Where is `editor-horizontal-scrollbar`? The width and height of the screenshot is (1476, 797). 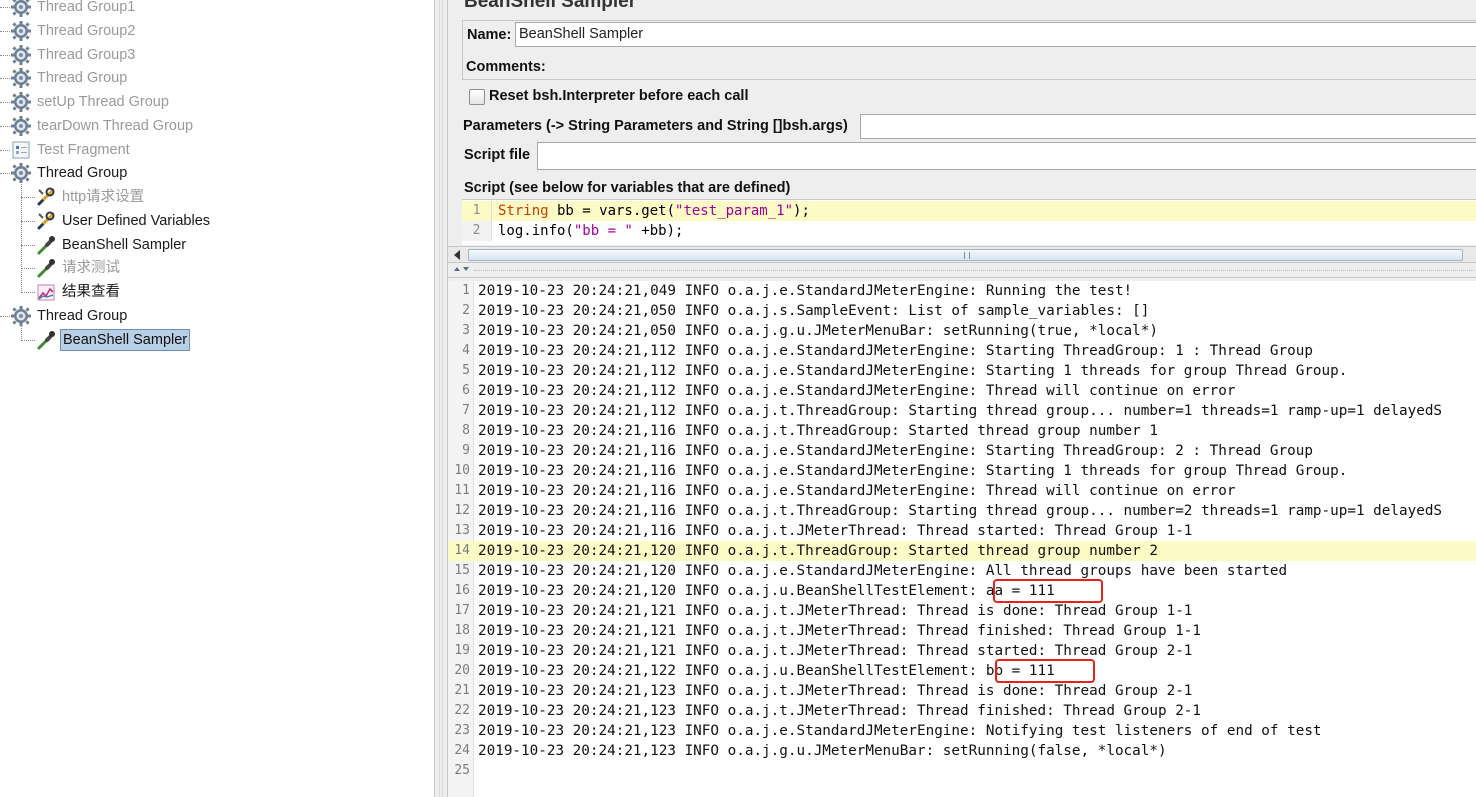 editor-horizontal-scrollbar is located at coordinates (962, 254).